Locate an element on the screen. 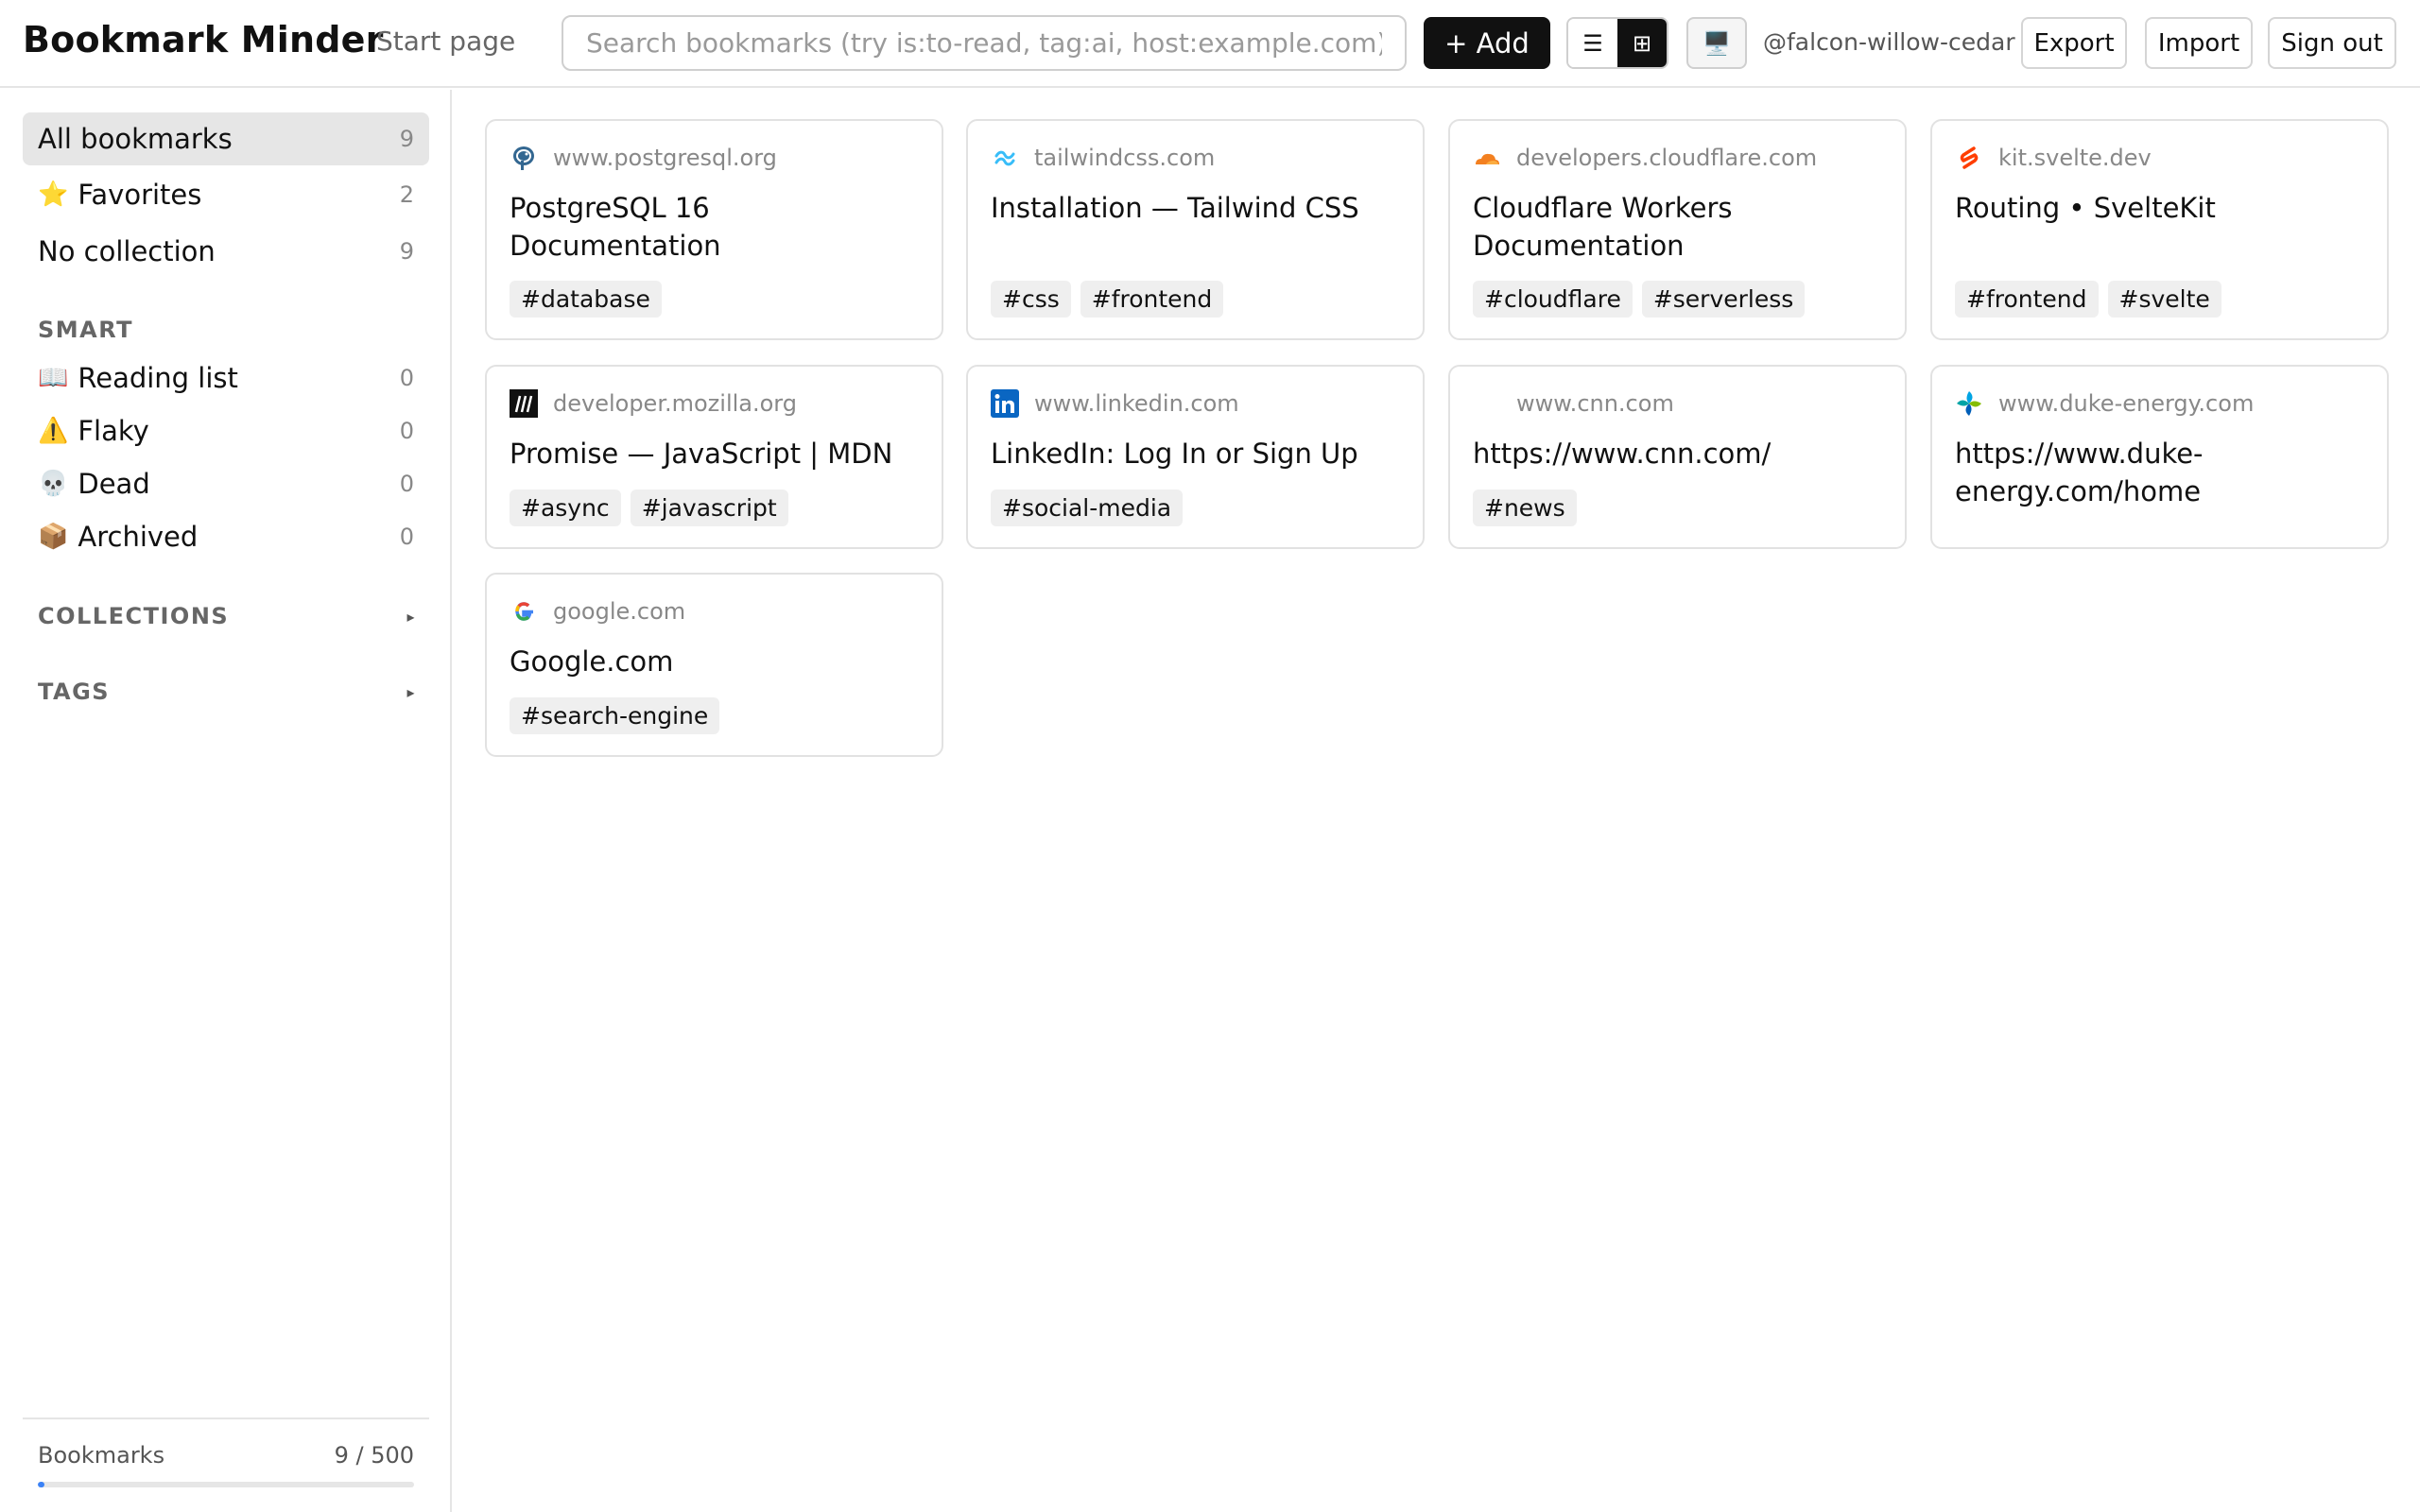 Image resolution: width=2420 pixels, height=1512 pixels. card-host: www.cnn.com is located at coordinates (1573, 403).